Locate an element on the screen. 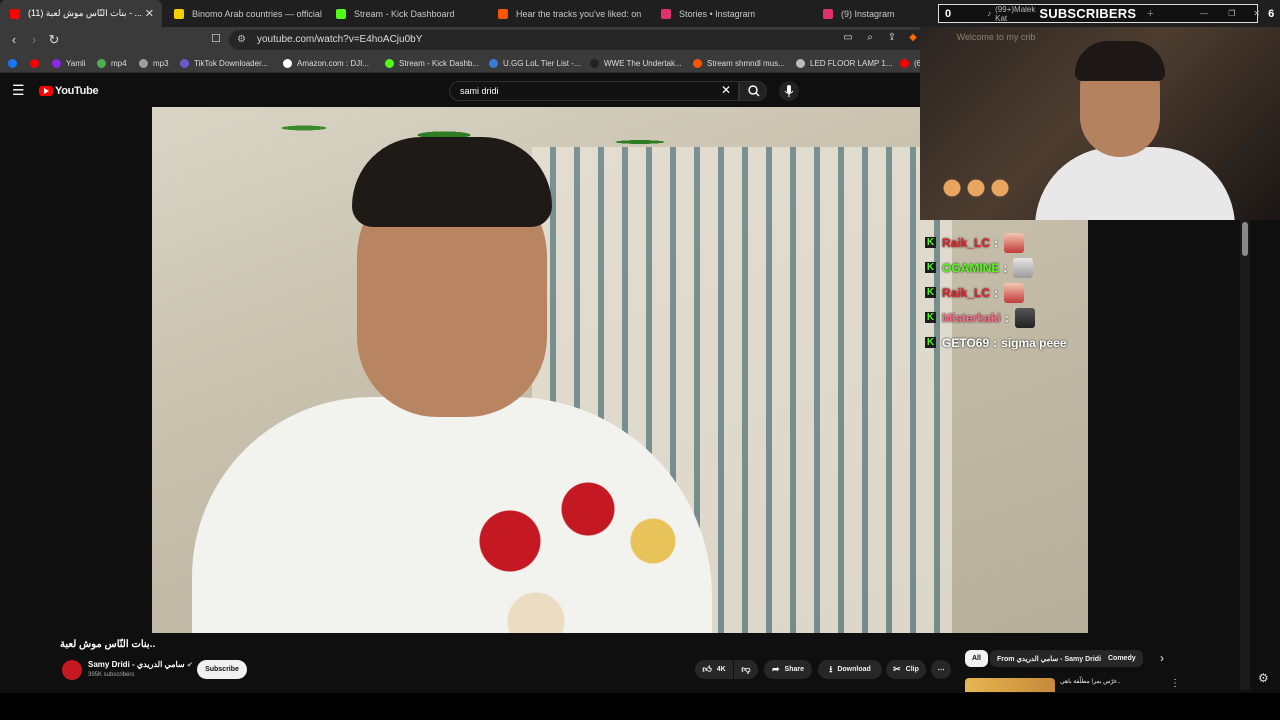  kick-favicon-icon is located at coordinates (341, 13).